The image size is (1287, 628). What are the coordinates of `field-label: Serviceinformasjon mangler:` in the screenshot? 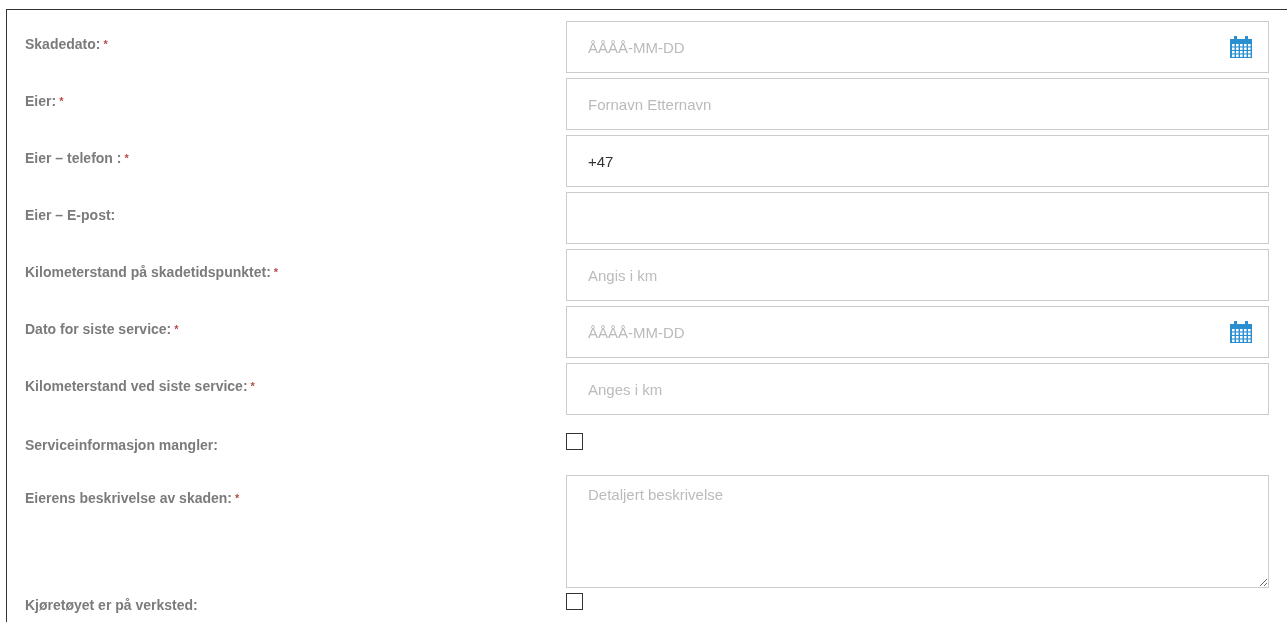 It's located at (121, 444).